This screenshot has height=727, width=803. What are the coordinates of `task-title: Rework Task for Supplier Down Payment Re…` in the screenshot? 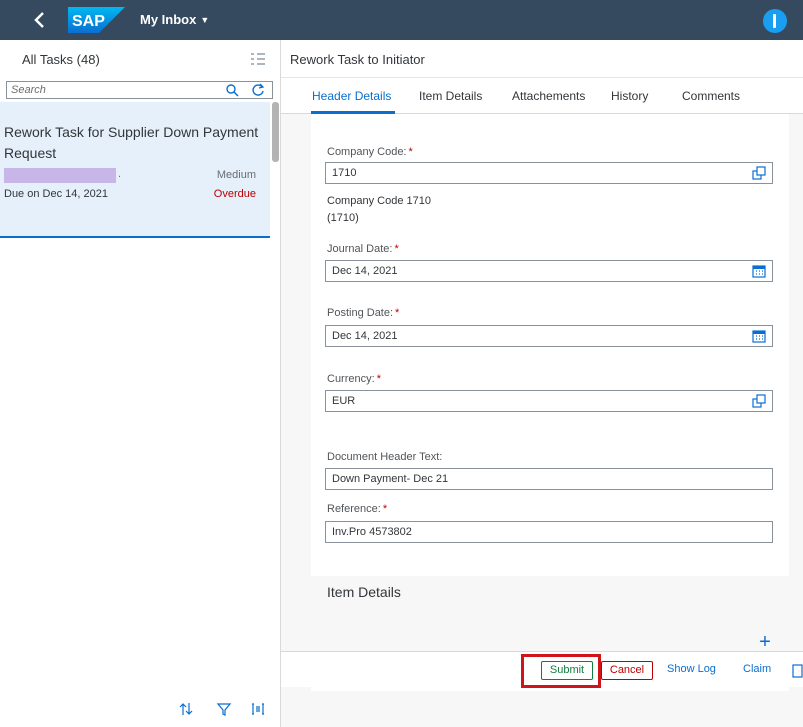 It's located at (131, 142).